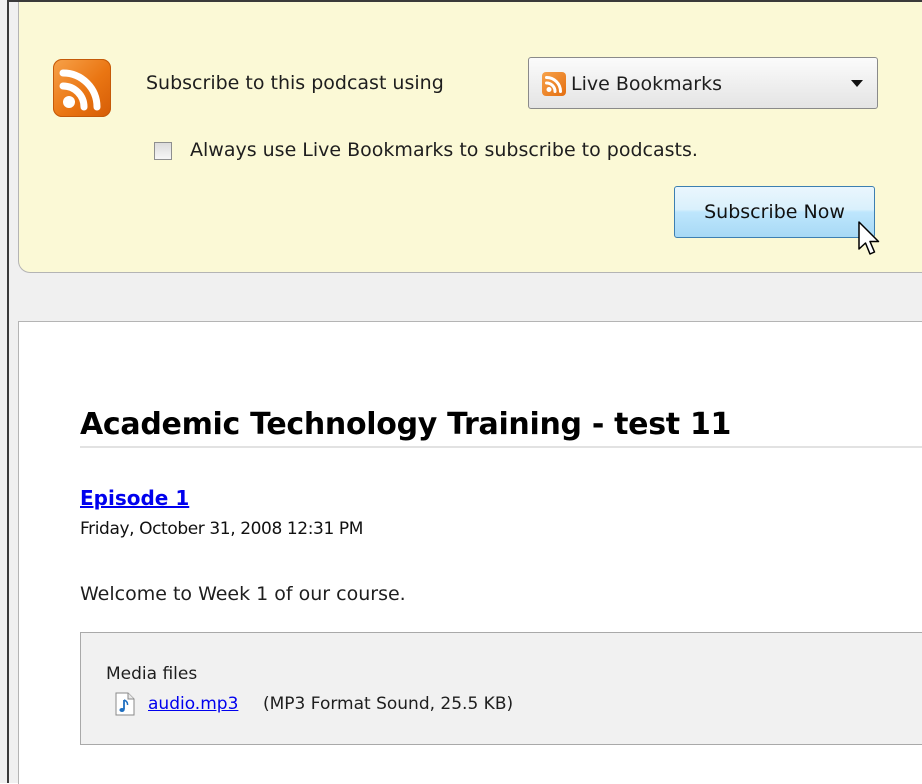 The height and width of the screenshot is (784, 922). I want to click on episode-date: Friday, October 31, 2008 12:31 PM, so click(221, 529).